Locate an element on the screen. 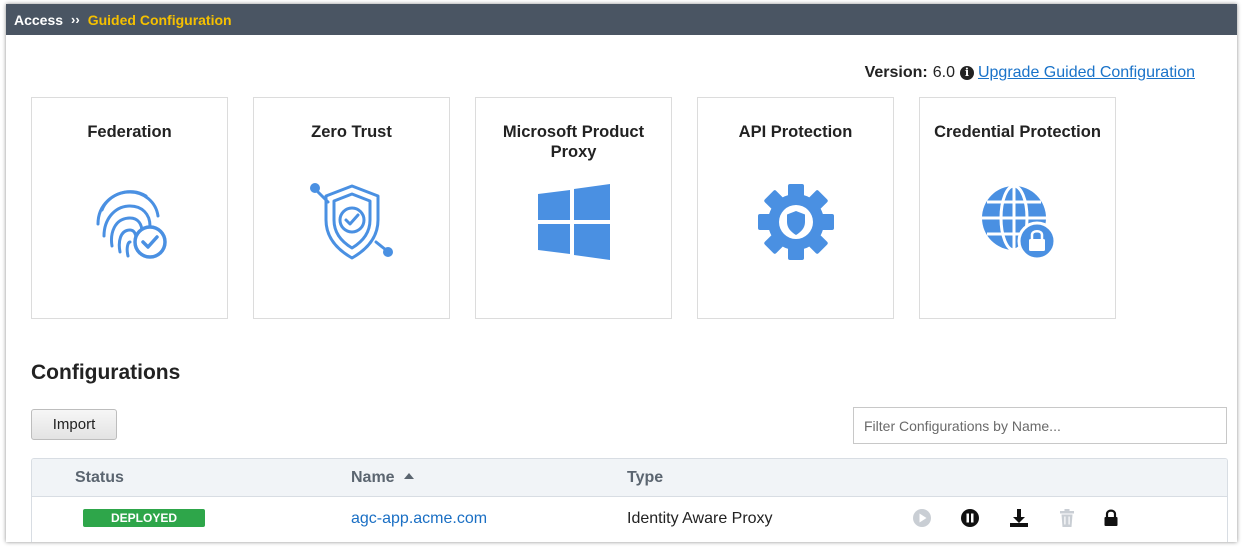  download-icon is located at coordinates (1019, 518).